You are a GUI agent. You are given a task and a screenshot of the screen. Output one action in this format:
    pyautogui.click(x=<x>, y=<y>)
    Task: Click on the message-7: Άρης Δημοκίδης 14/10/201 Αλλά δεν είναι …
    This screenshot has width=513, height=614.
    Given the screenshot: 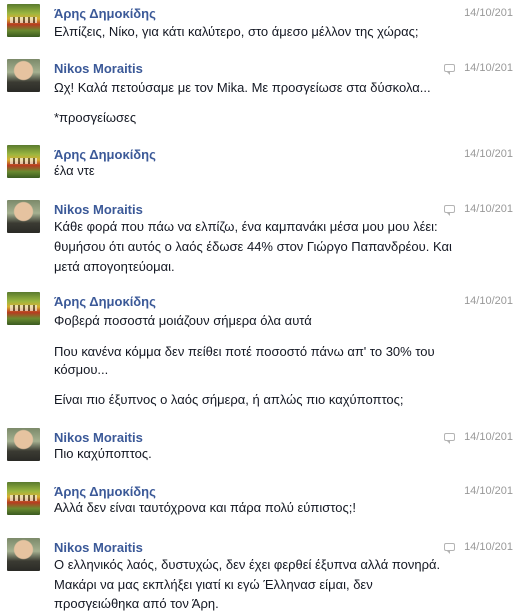 What is the action you would take?
    pyautogui.click(x=256, y=503)
    